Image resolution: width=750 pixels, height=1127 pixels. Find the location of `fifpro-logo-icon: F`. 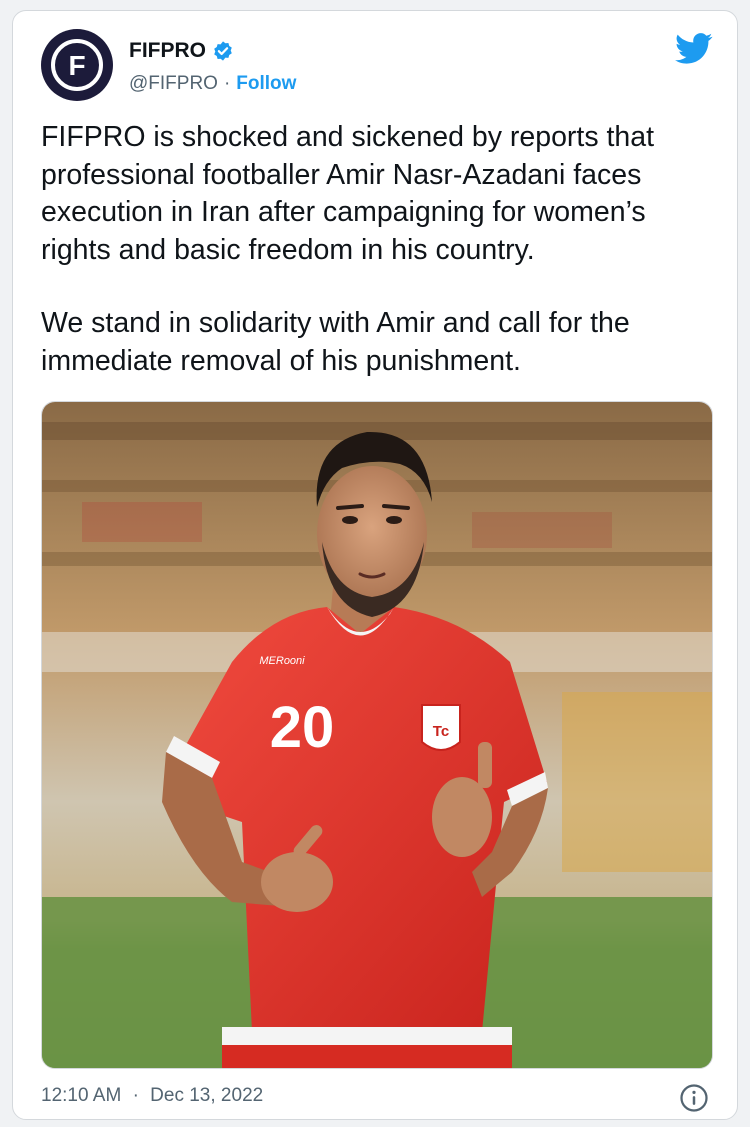

fifpro-logo-icon: F is located at coordinates (77, 65).